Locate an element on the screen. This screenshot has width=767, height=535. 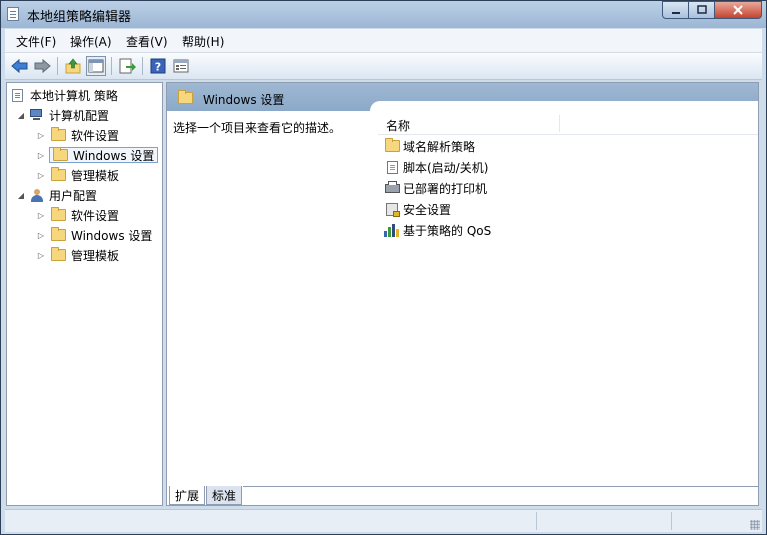
app-icon is located at coordinates (13, 14).